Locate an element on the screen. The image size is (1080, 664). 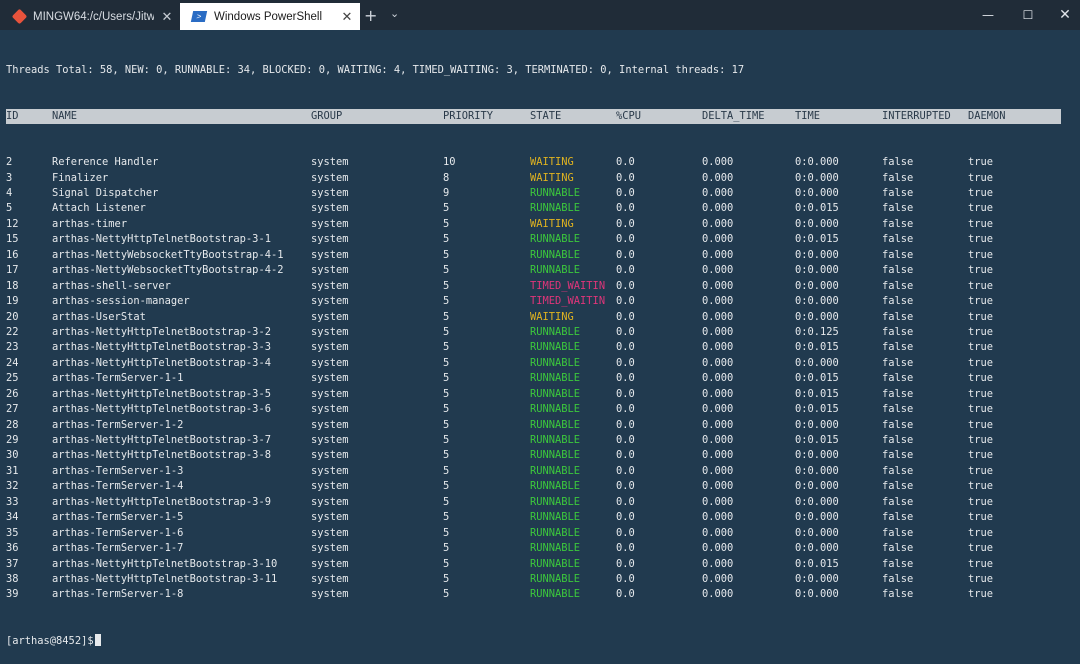
tab-powershell: > Windows PowerShell ✕ is located at coordinates (270, 16).